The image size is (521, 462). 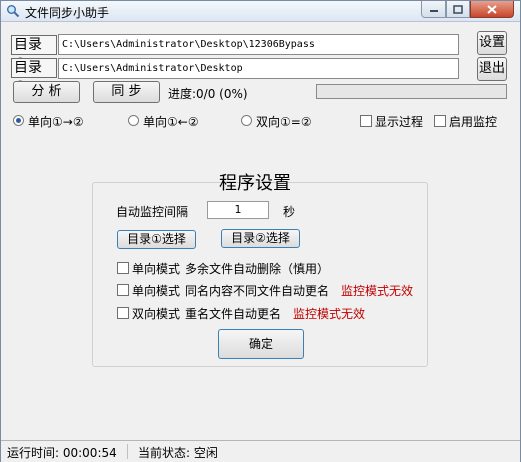 What do you see at coordinates (260, 451) in the screenshot?
I see `status-bar: 运行时间: 00:00:54 当前状态: 空闲` at bounding box center [260, 451].